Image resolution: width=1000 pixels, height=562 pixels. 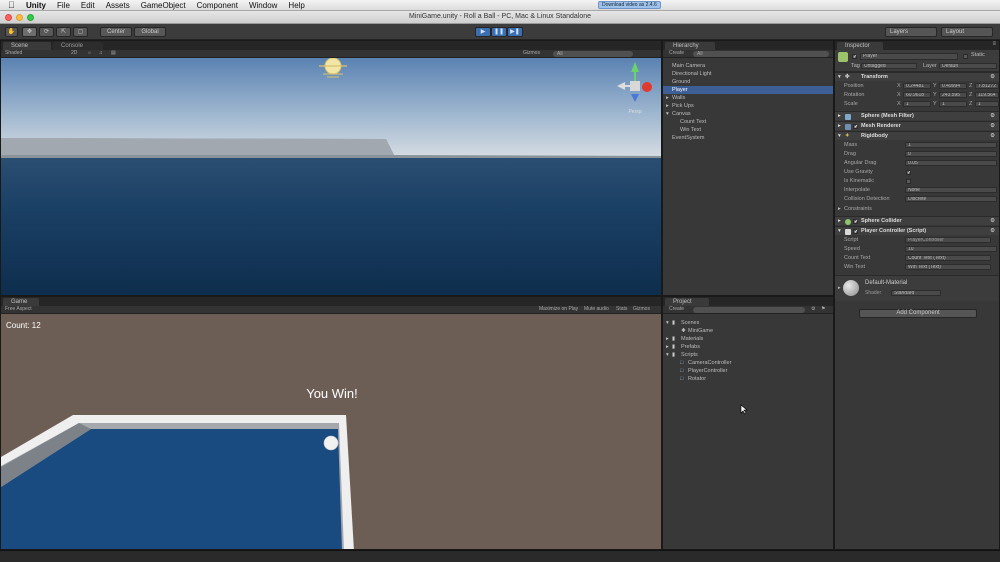 What do you see at coordinates (908, 172) in the screenshot?
I see `use-gravity-checkbox: ✓` at bounding box center [908, 172].